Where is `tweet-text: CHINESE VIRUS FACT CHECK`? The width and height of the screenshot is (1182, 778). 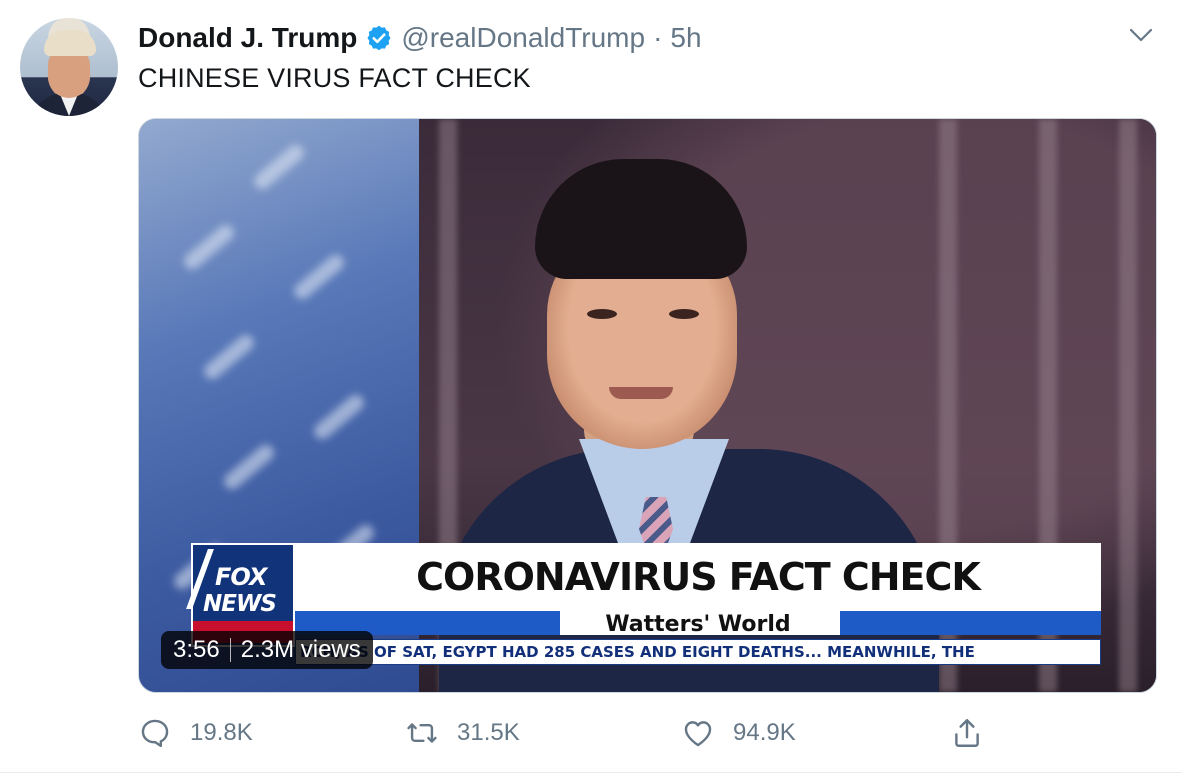
tweet-text: CHINESE VIRUS FACT CHECK is located at coordinates (334, 78).